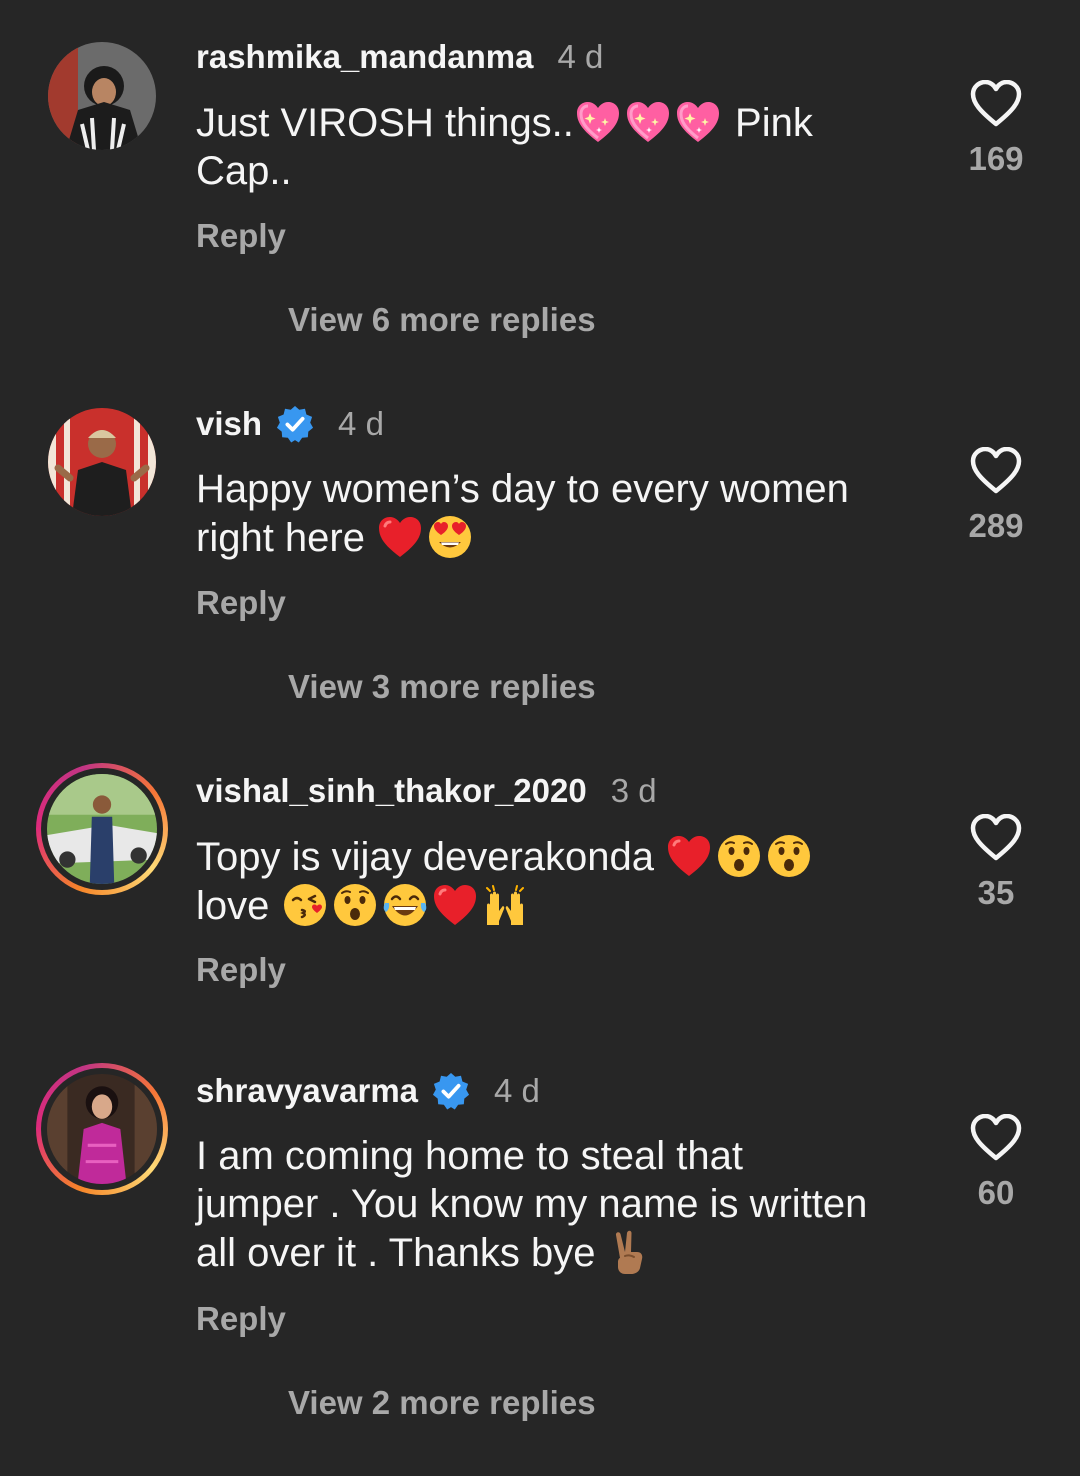 The width and height of the screenshot is (1080, 1476). Describe the element at coordinates (631, 1252) in the screenshot. I see `victory-hand-emoji-icon` at that location.